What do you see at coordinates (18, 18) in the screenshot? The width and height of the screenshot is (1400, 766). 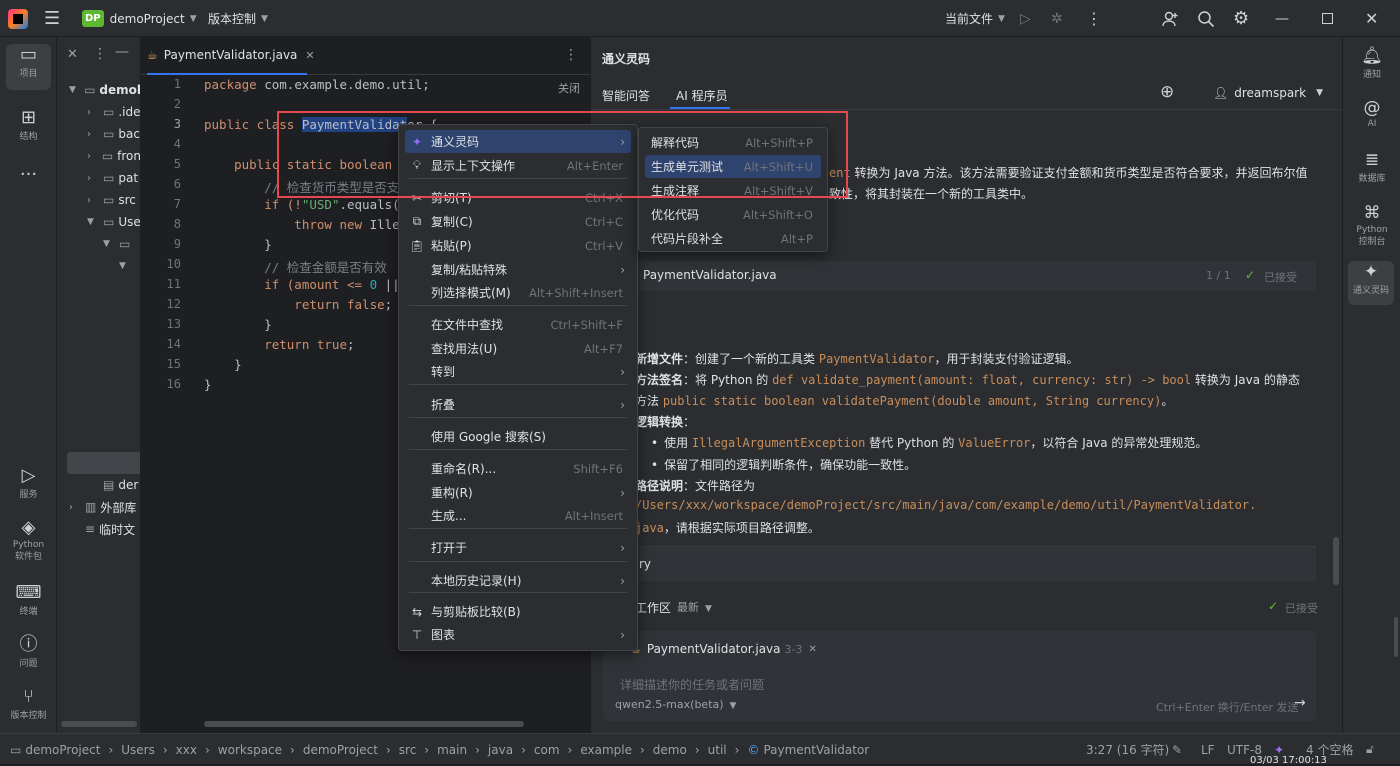 I see `jetbrains-logo-icon` at bounding box center [18, 18].